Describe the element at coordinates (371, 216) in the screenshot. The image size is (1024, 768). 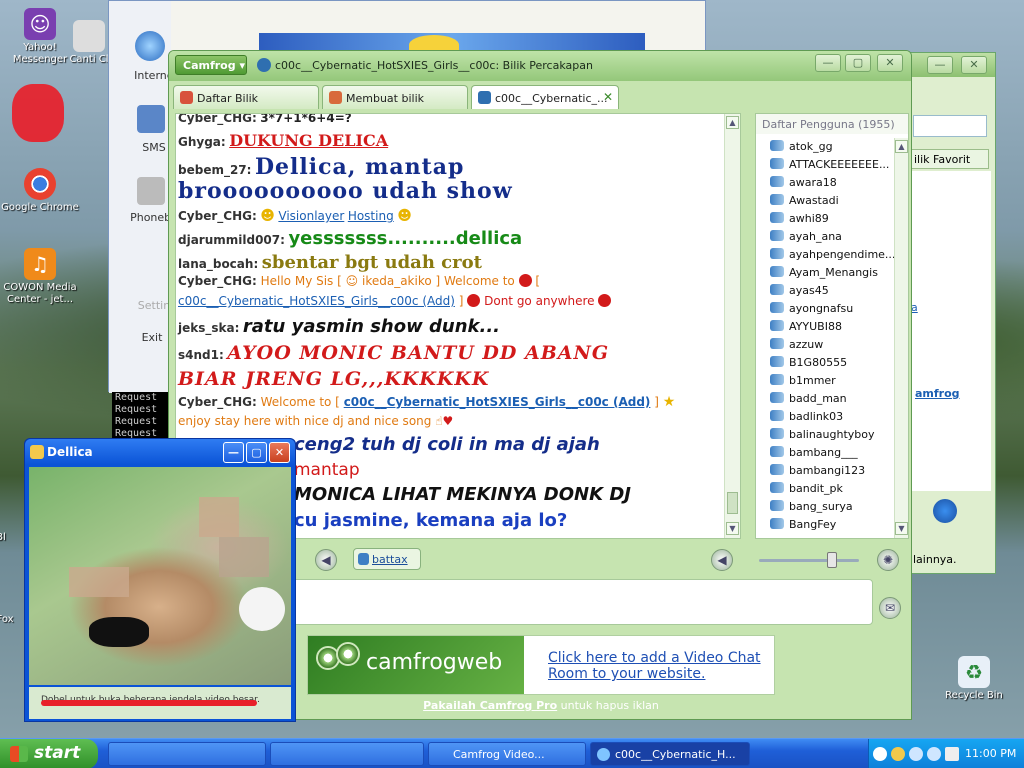
I see `hosting-link: Hosting` at that location.